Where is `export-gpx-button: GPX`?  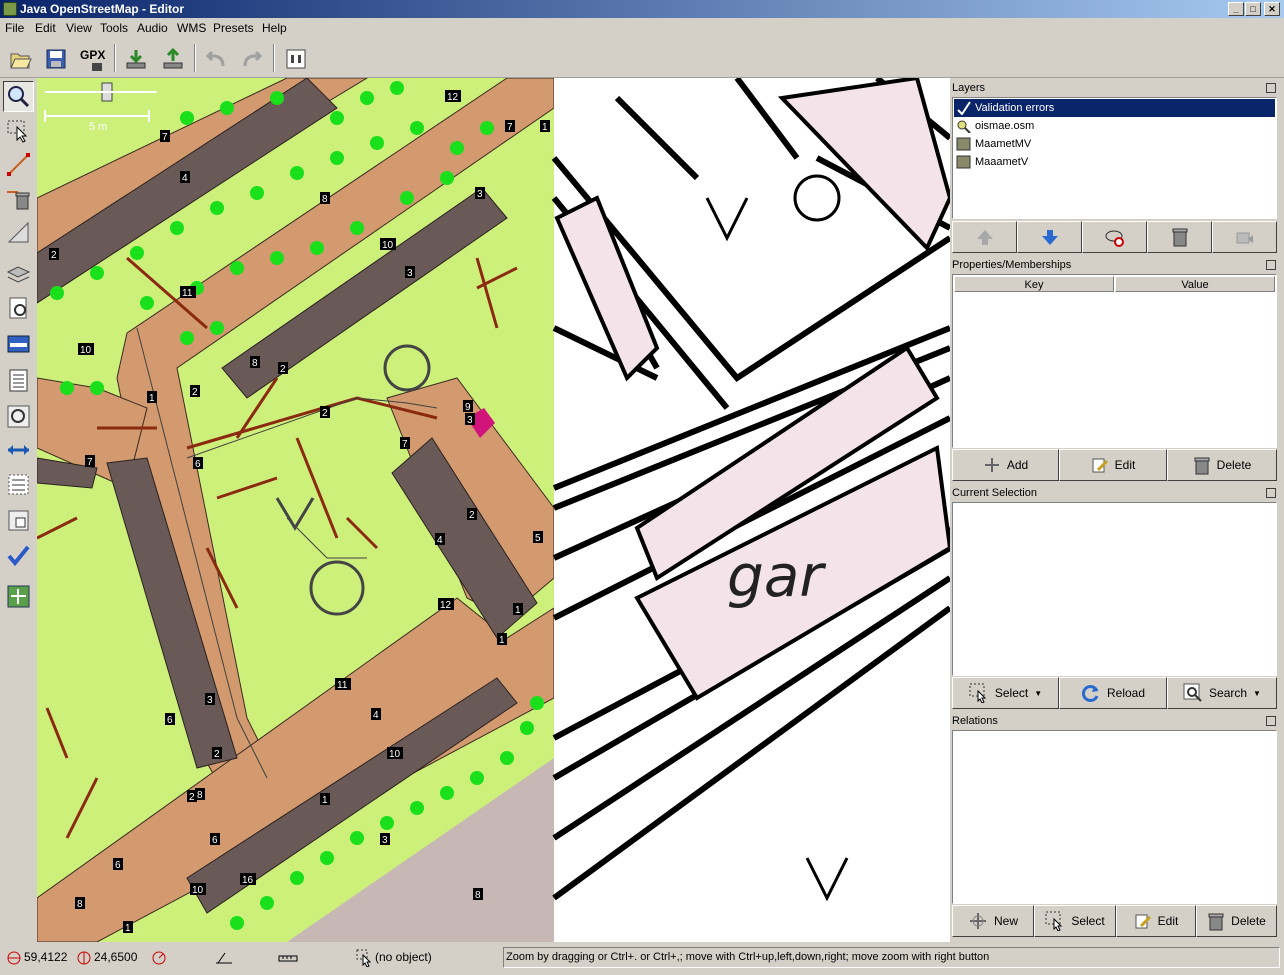 export-gpx-button: GPX is located at coordinates (92, 58).